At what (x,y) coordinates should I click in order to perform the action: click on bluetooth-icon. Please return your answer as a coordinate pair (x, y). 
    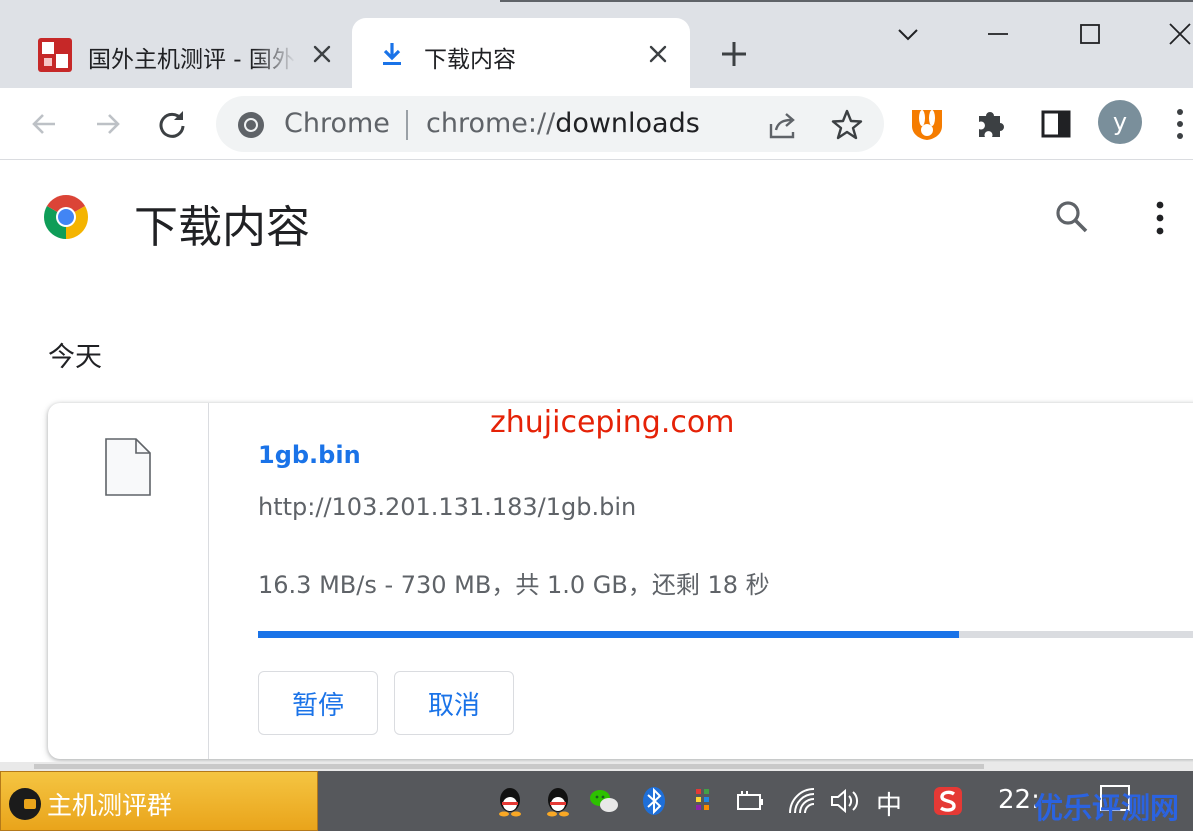
    Looking at the image, I should click on (654, 801).